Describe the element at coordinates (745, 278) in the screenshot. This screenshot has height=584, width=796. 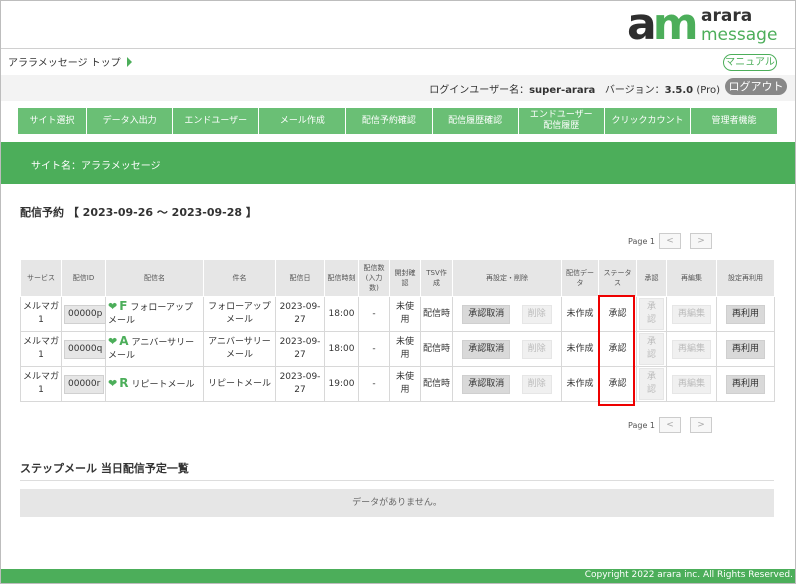
I see `col-header: 設定再利用` at that location.